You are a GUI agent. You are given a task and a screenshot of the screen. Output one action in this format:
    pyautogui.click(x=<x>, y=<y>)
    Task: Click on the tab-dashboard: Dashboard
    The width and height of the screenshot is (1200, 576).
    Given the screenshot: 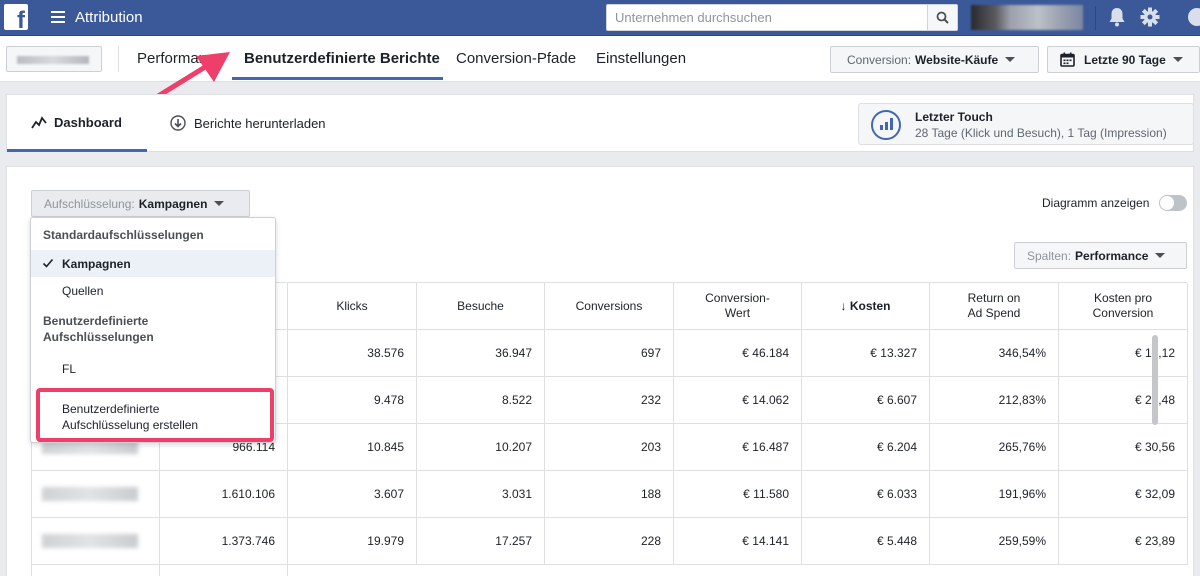 What is the action you would take?
    pyautogui.click(x=76, y=122)
    